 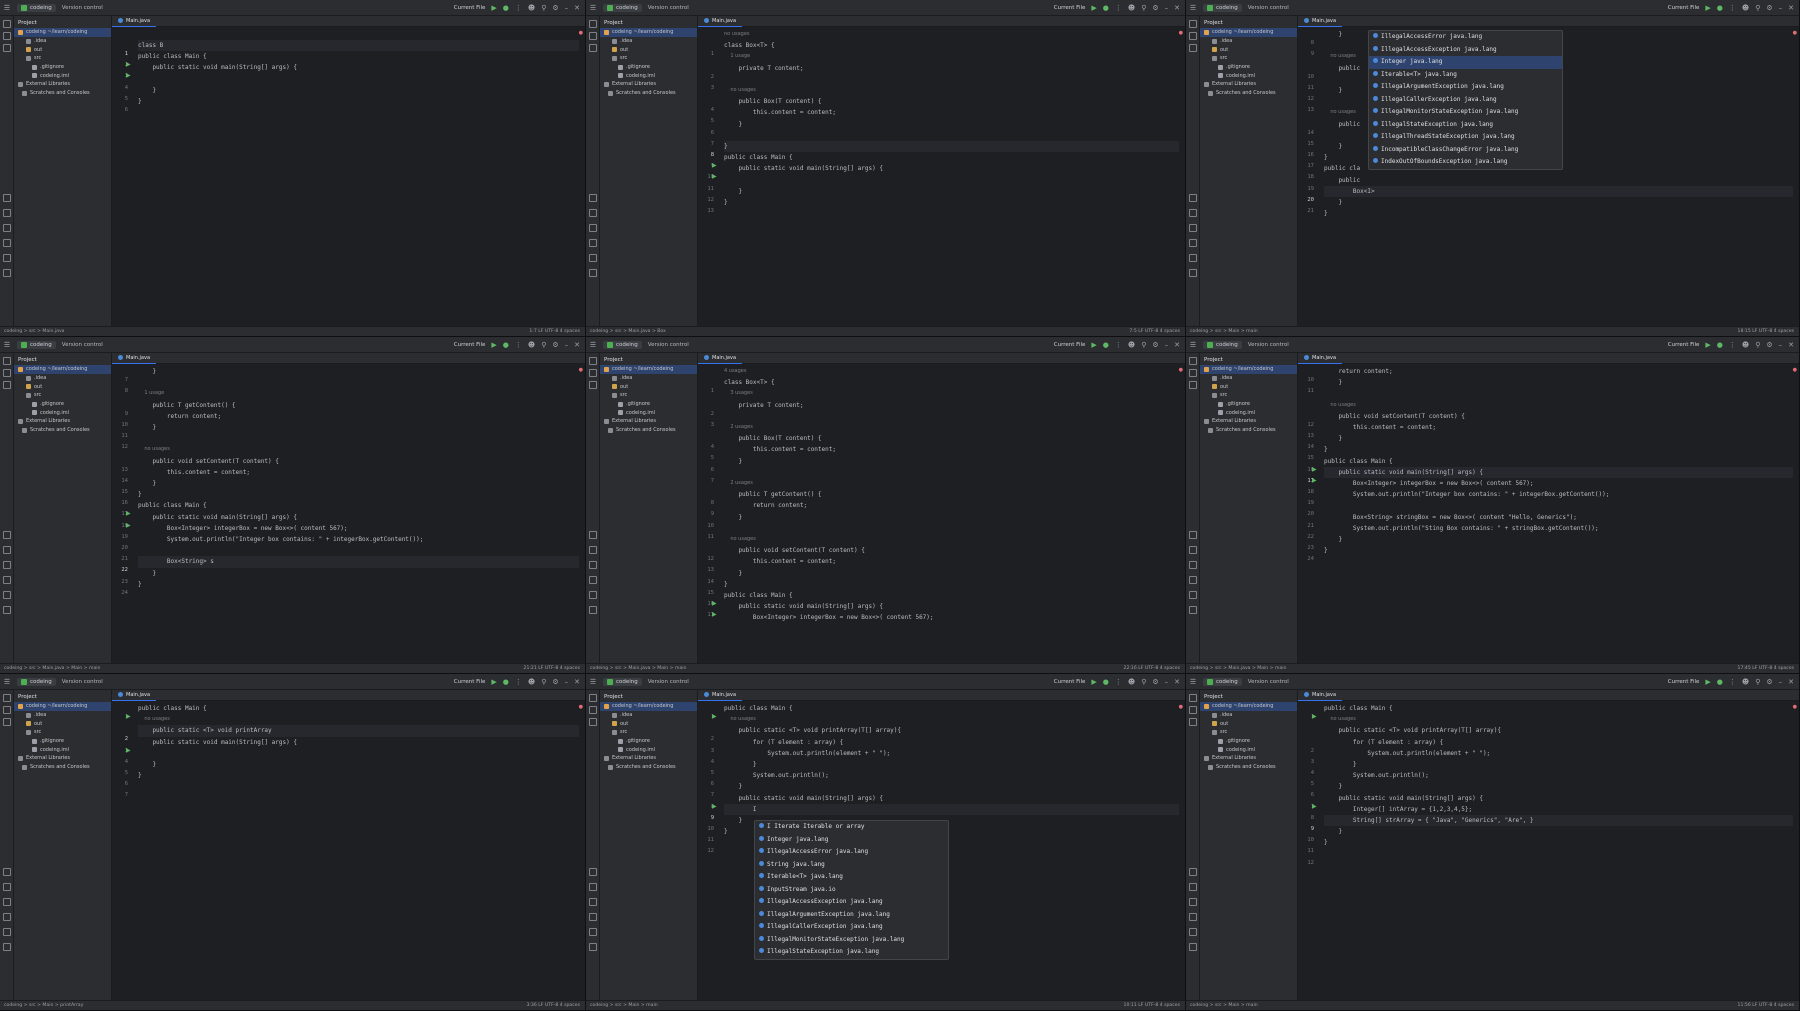 What do you see at coordinates (1193, 385) in the screenshot?
I see `more-tools-icon` at bounding box center [1193, 385].